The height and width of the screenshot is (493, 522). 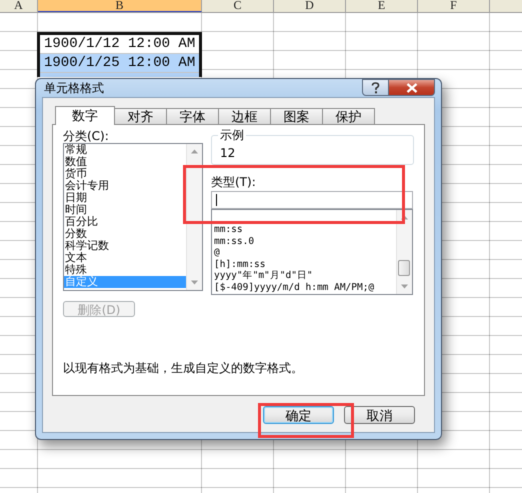 What do you see at coordinates (120, 6) in the screenshot?
I see `column-header: B` at bounding box center [120, 6].